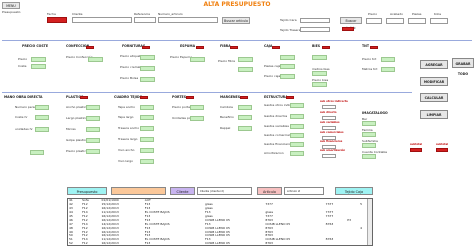  Describe the element at coordinates (326, 47) in the screenshot. I see `bies-red` at that location.